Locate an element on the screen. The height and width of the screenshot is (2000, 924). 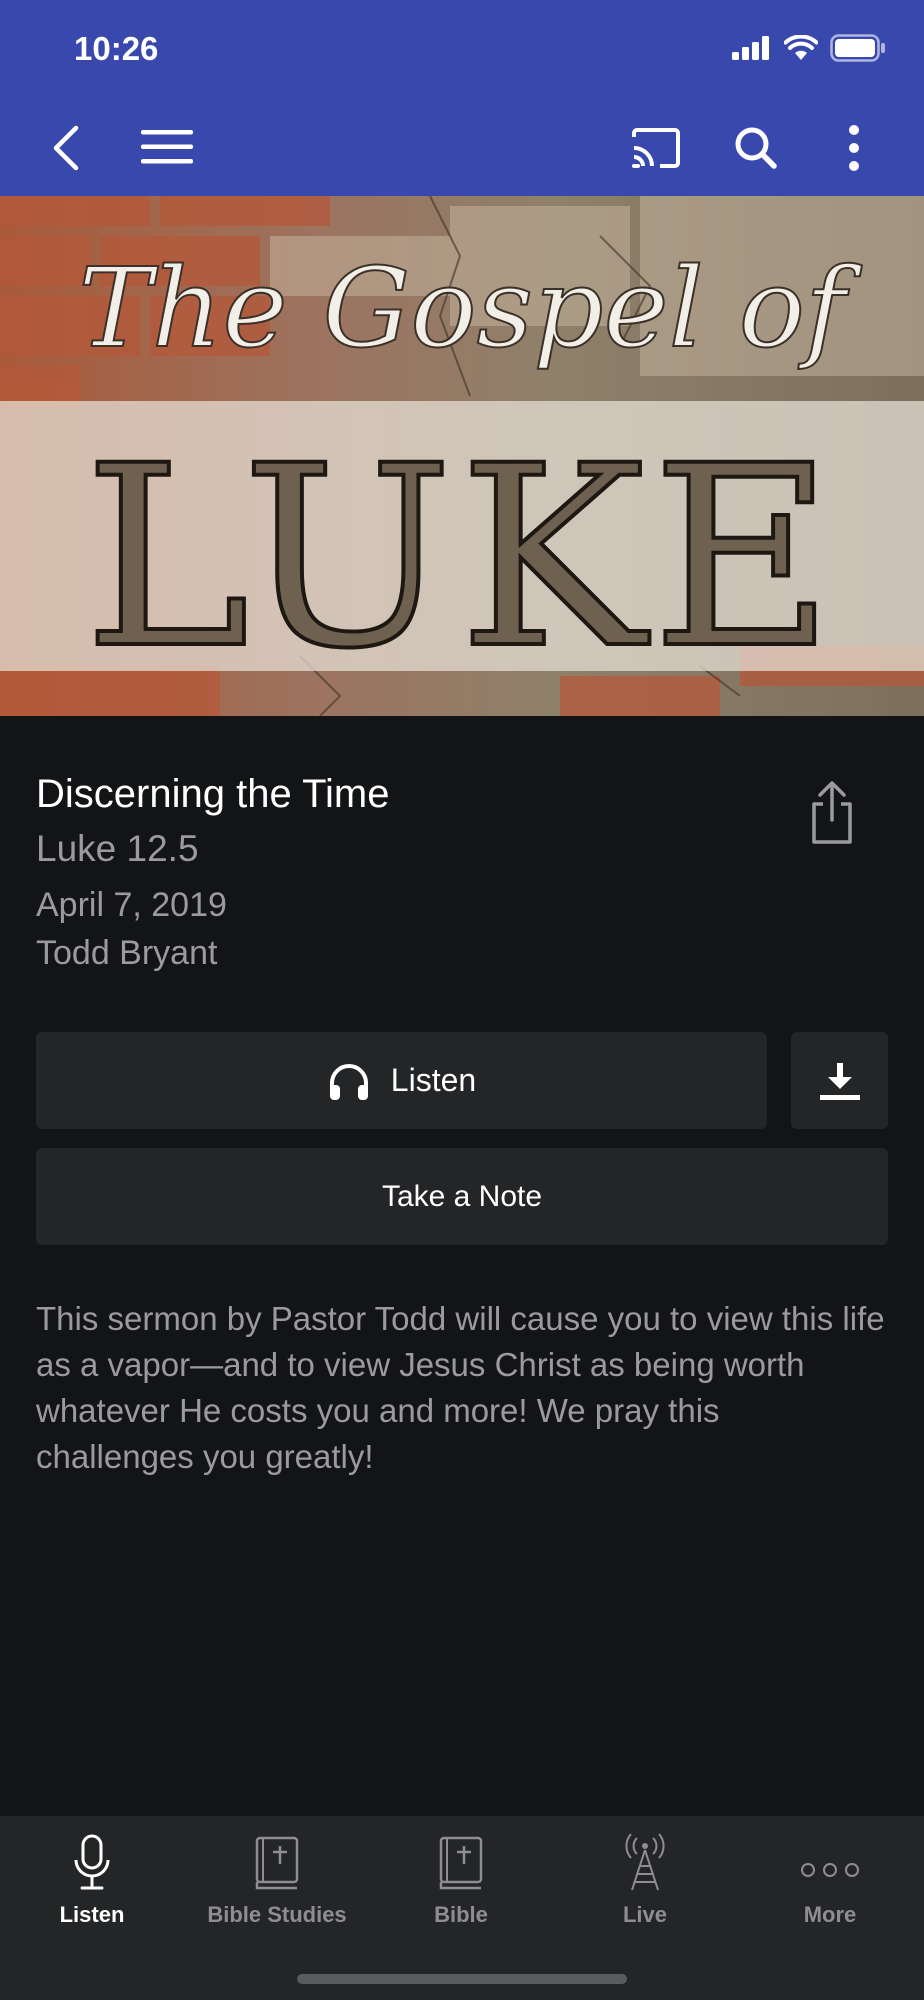
tab-live: Live is located at coordinates (645, 1876).